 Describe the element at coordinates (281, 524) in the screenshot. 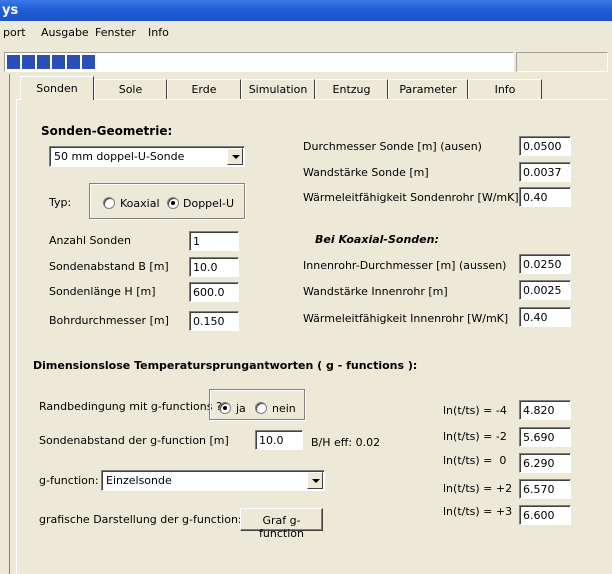

I see `graf-gfunction-button: Graf g-function` at that location.